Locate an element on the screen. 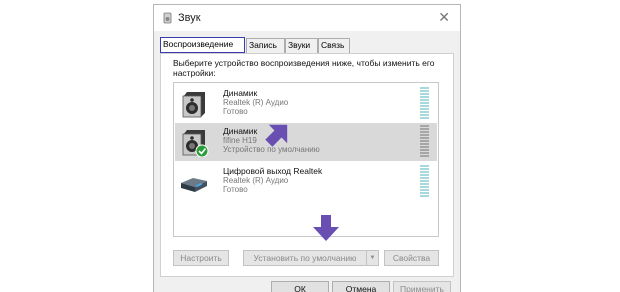 The width and height of the screenshot is (620, 292). set-default-button: Установить по умолчанию ▼ is located at coordinates (311, 258).